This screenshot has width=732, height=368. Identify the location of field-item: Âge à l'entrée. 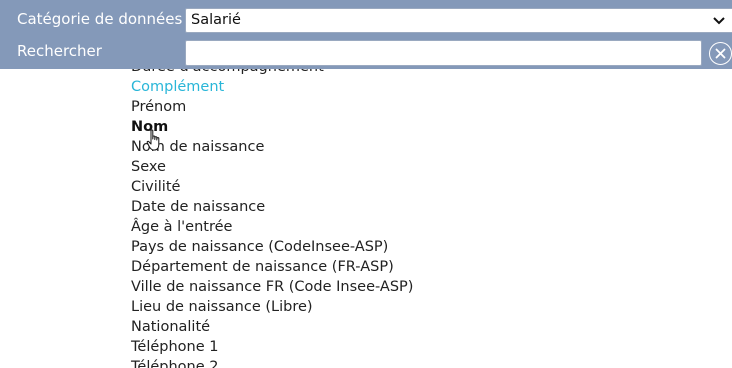
(411, 227).